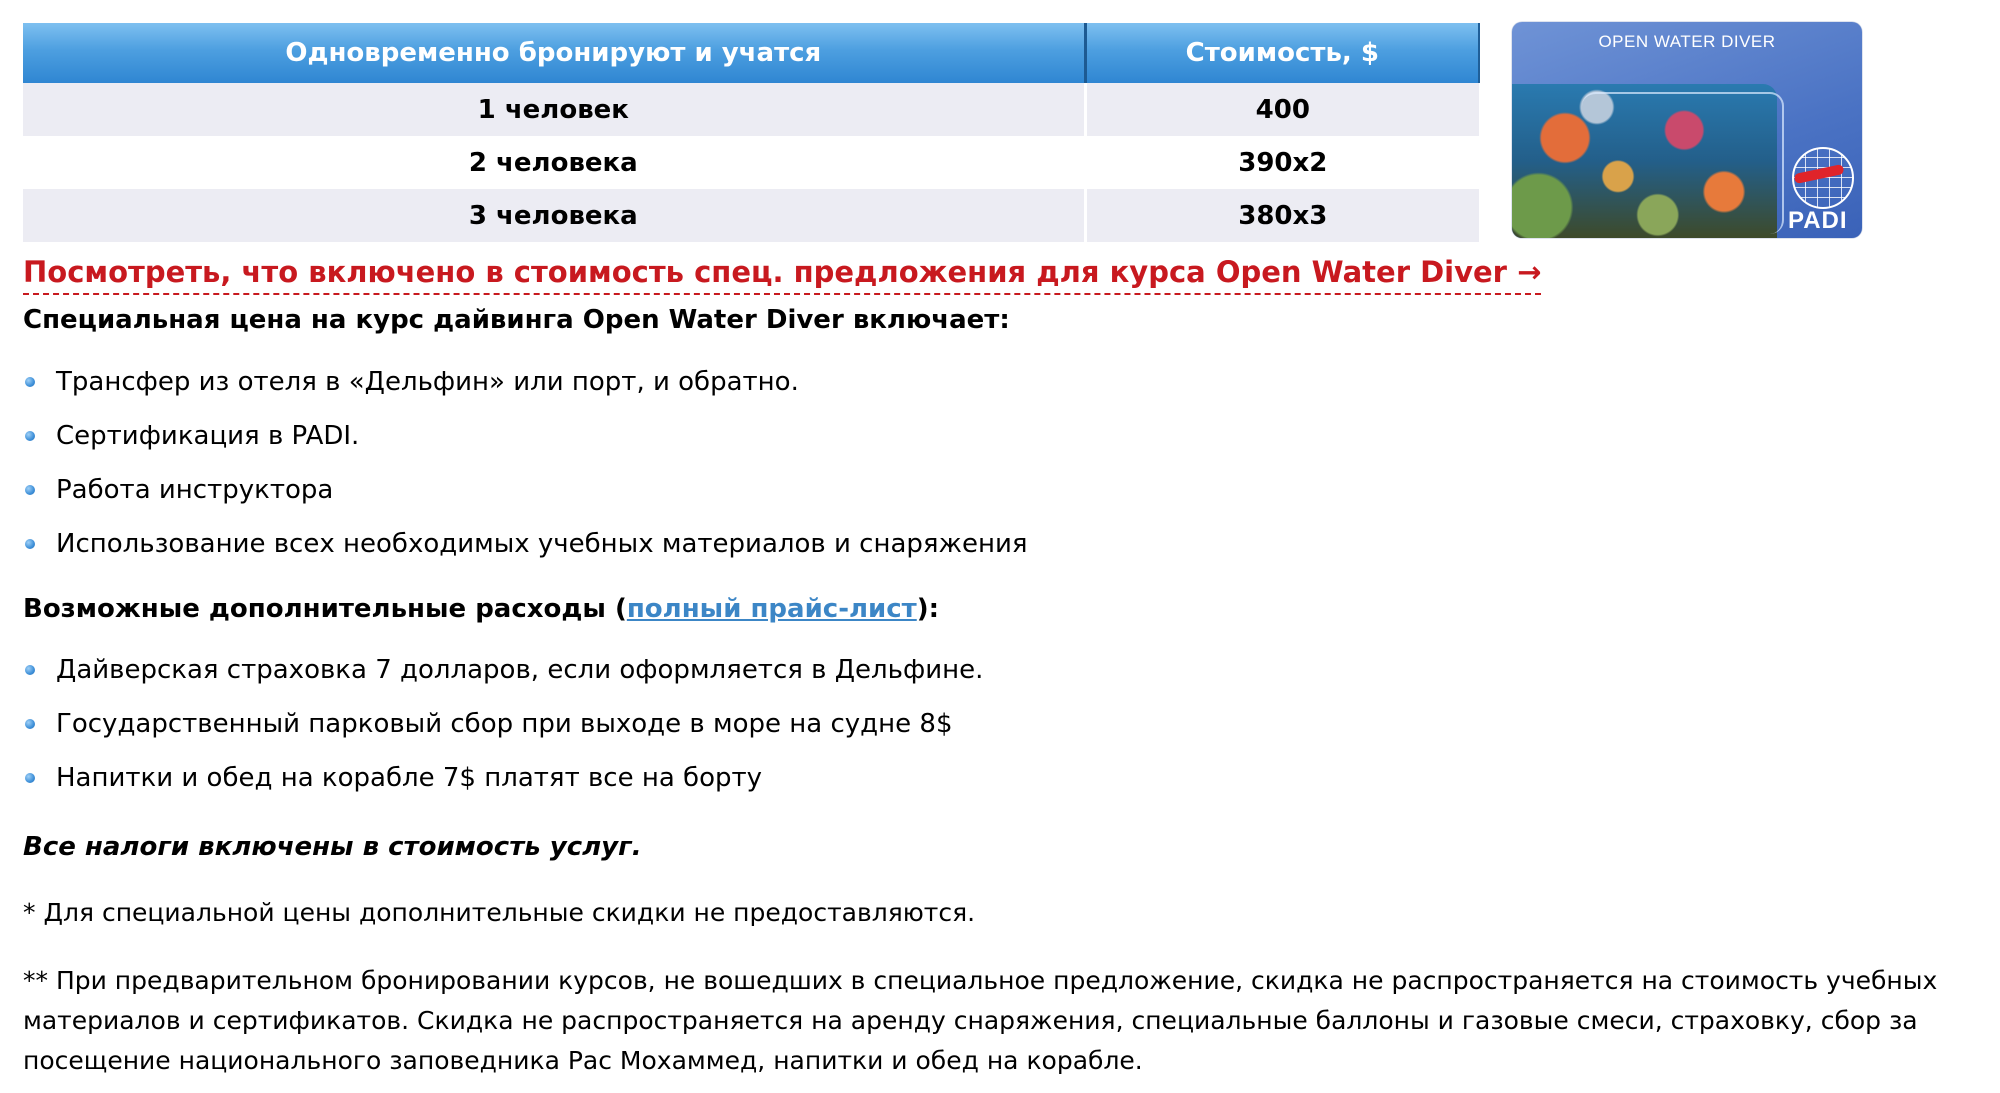 The height and width of the screenshot is (1093, 2000). What do you see at coordinates (1282, 53) in the screenshot?
I see `header-price: Стоимость, $` at bounding box center [1282, 53].